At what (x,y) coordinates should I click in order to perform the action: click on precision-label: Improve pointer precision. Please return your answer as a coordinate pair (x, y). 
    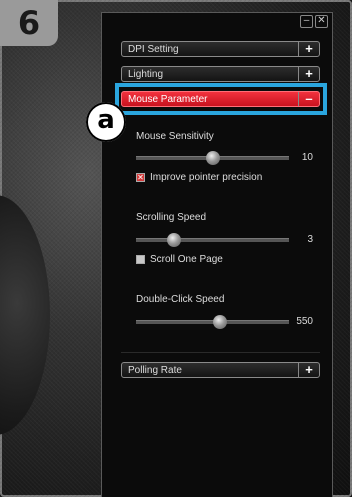
    Looking at the image, I should click on (206, 177).